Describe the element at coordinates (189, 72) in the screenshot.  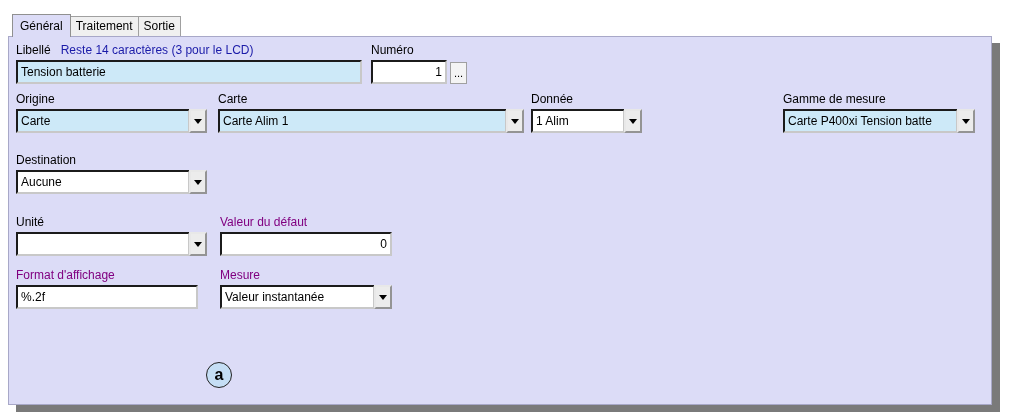
I see `input-field: Tension batterie` at that location.